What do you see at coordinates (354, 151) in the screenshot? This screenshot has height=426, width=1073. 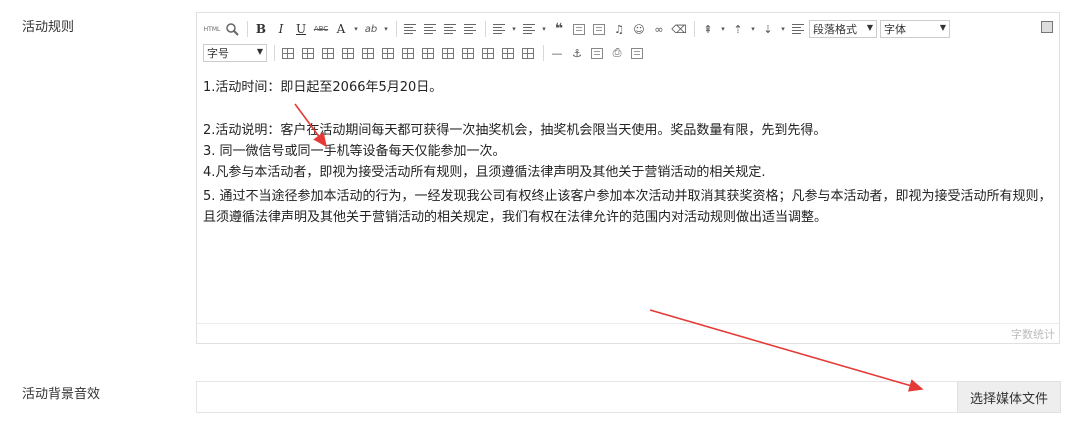 I see `rule-line-3: 3. 同一微信号或同一手机等设备每天仅能参加一次。` at bounding box center [354, 151].